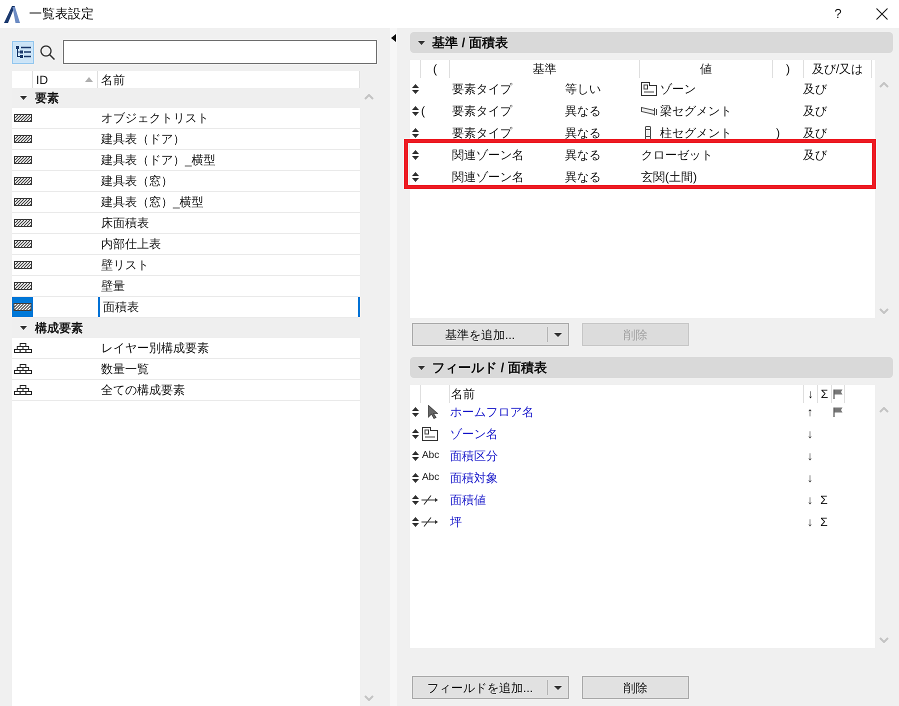 The height and width of the screenshot is (706, 899). I want to click on field-name: ゾーン名, so click(474, 434).